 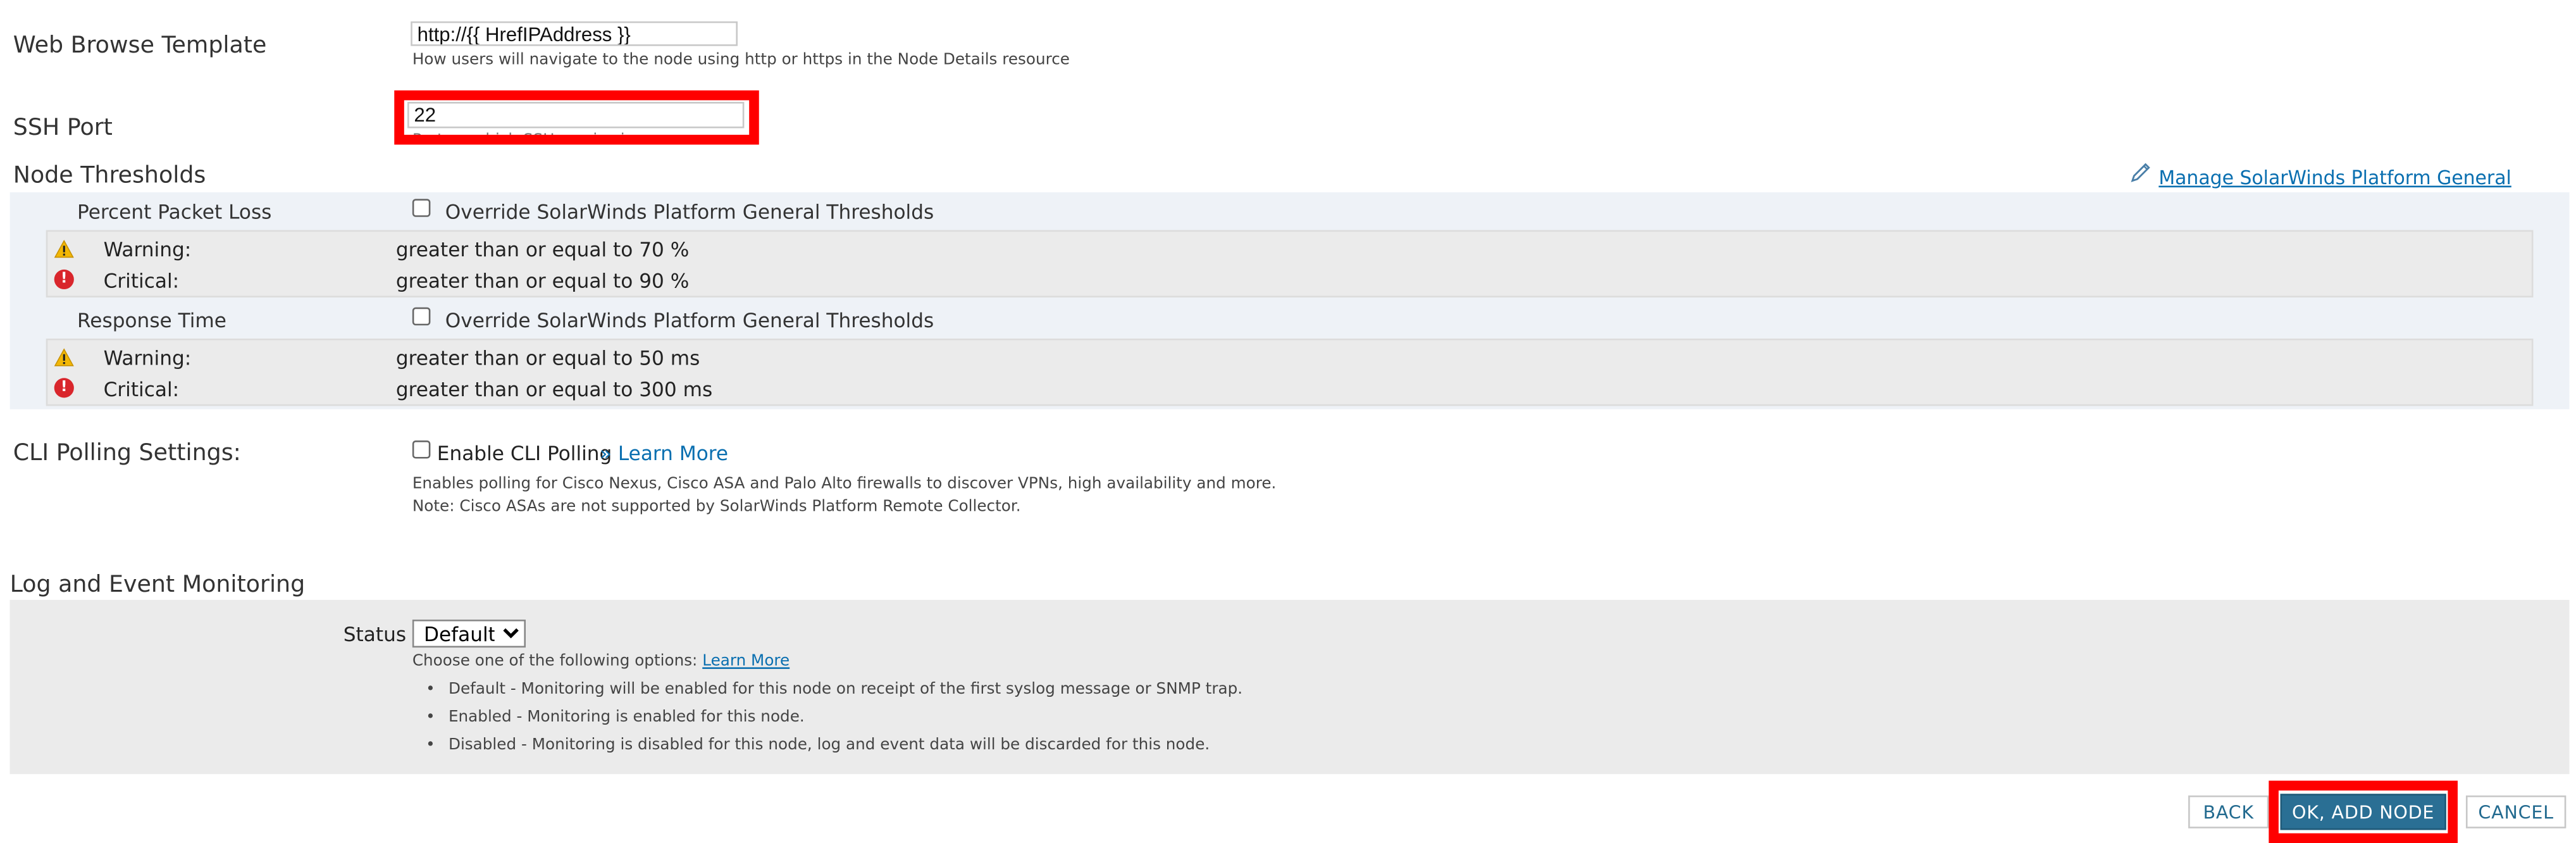 What do you see at coordinates (147, 358) in the screenshot?
I see `response-time-warning-label: Warning:` at bounding box center [147, 358].